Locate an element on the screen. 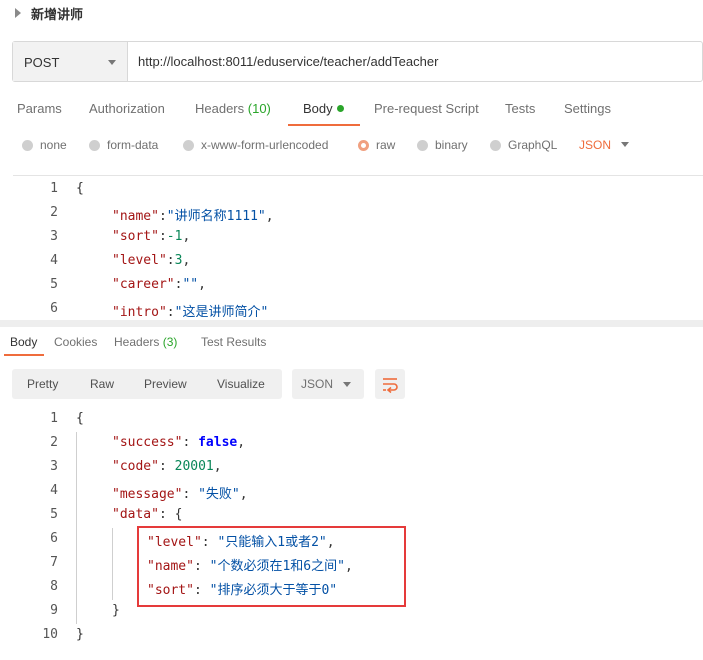  json-value: "这是讲师简介" is located at coordinates (221, 311).